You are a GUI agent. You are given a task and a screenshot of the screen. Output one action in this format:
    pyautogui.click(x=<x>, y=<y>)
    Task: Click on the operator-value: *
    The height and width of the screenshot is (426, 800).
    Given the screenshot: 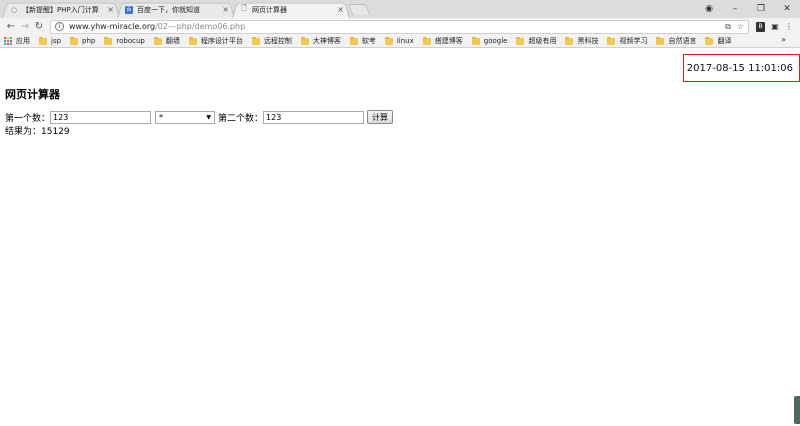 What is the action you would take?
    pyautogui.click(x=161, y=117)
    